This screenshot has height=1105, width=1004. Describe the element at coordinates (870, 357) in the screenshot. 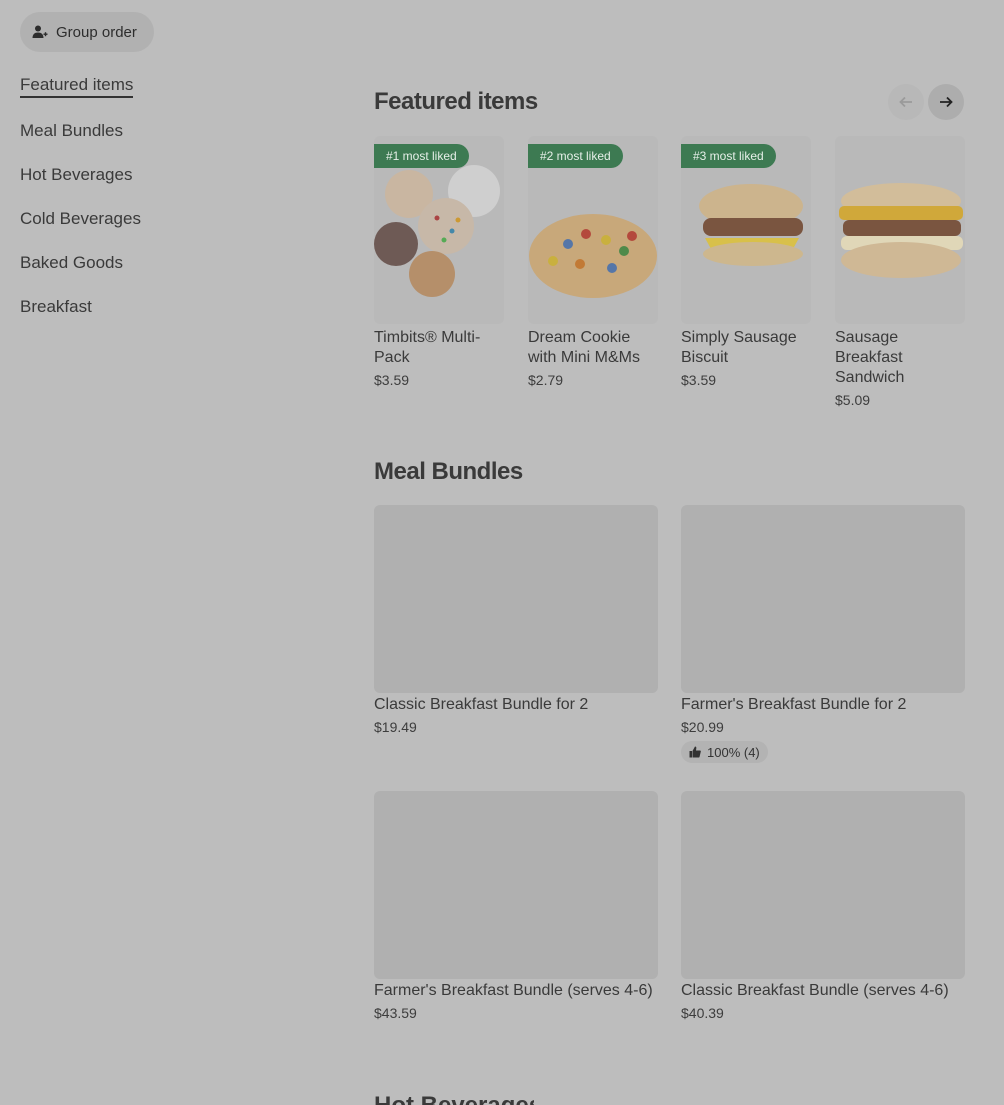

I see `item-name: Sausage Breakfast Sandwich` at that location.